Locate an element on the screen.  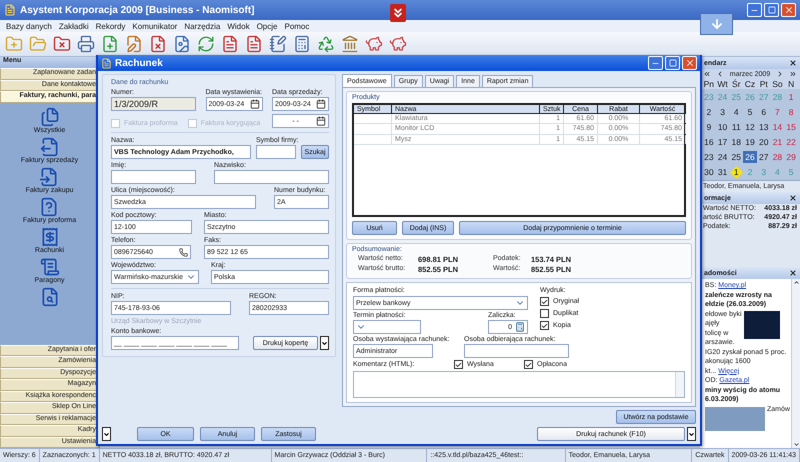
menu-item: Komunikator is located at coordinates (155, 26).